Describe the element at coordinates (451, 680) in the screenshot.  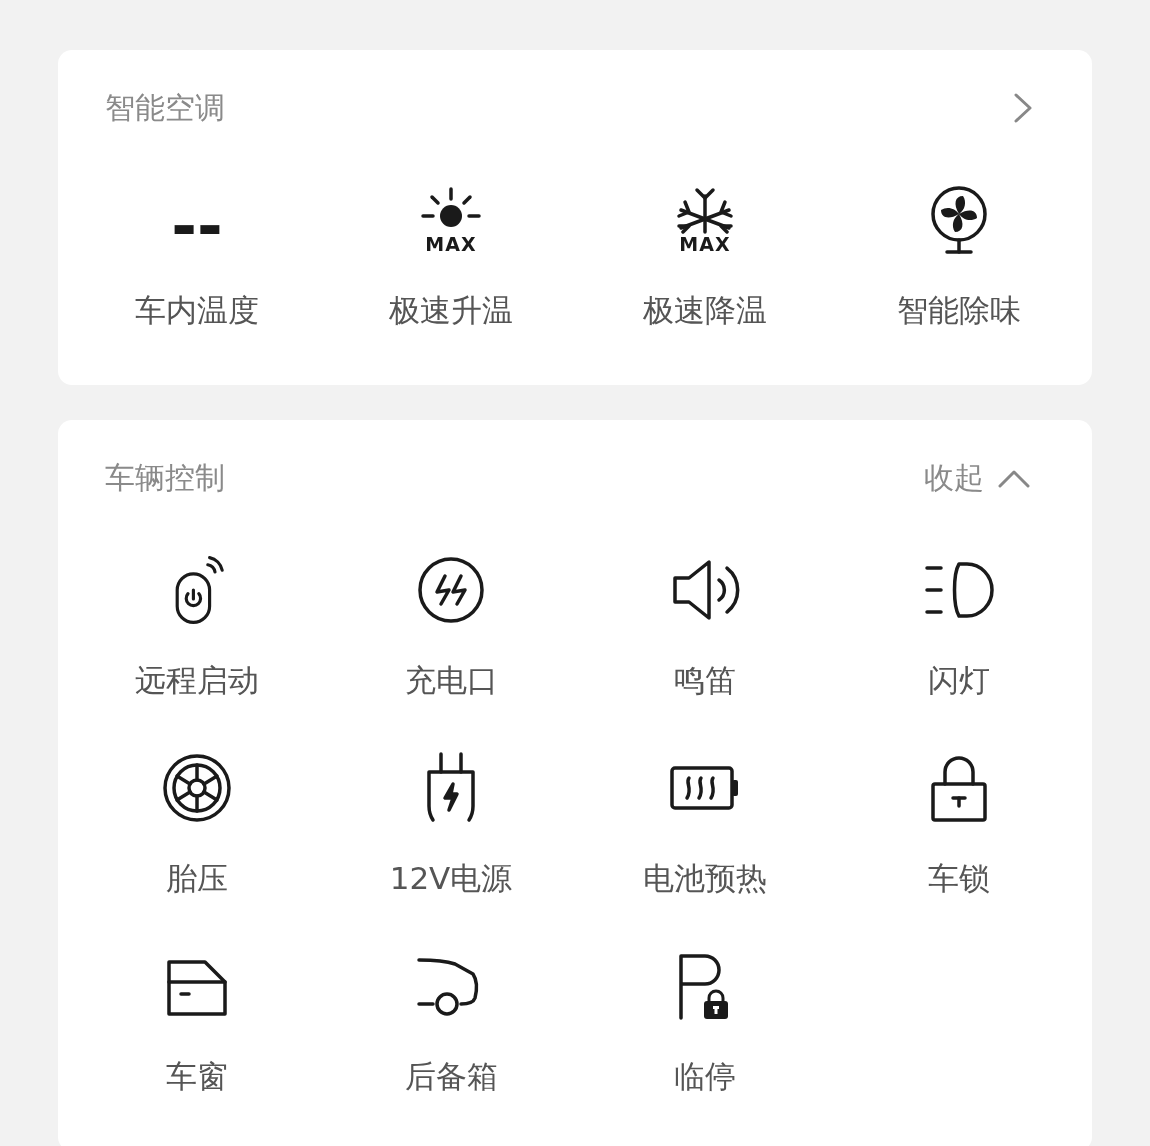
I see `control-label: 充电口` at that location.